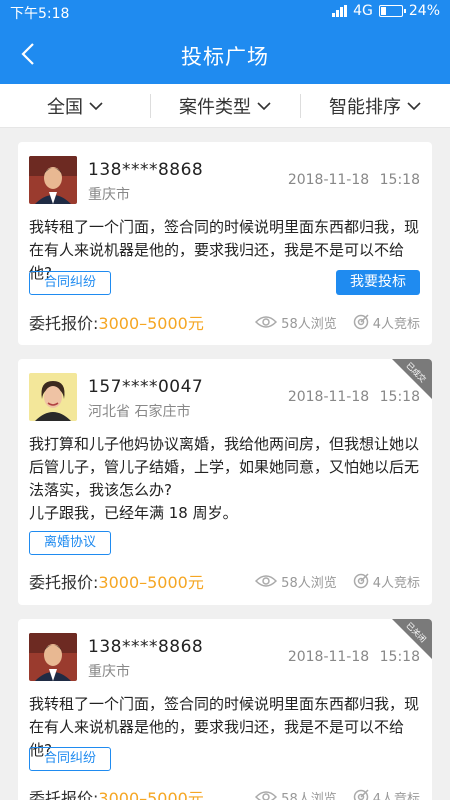 The width and height of the screenshot is (450, 800). I want to click on post-datetime: 2018-11-18 15:18, so click(354, 180).